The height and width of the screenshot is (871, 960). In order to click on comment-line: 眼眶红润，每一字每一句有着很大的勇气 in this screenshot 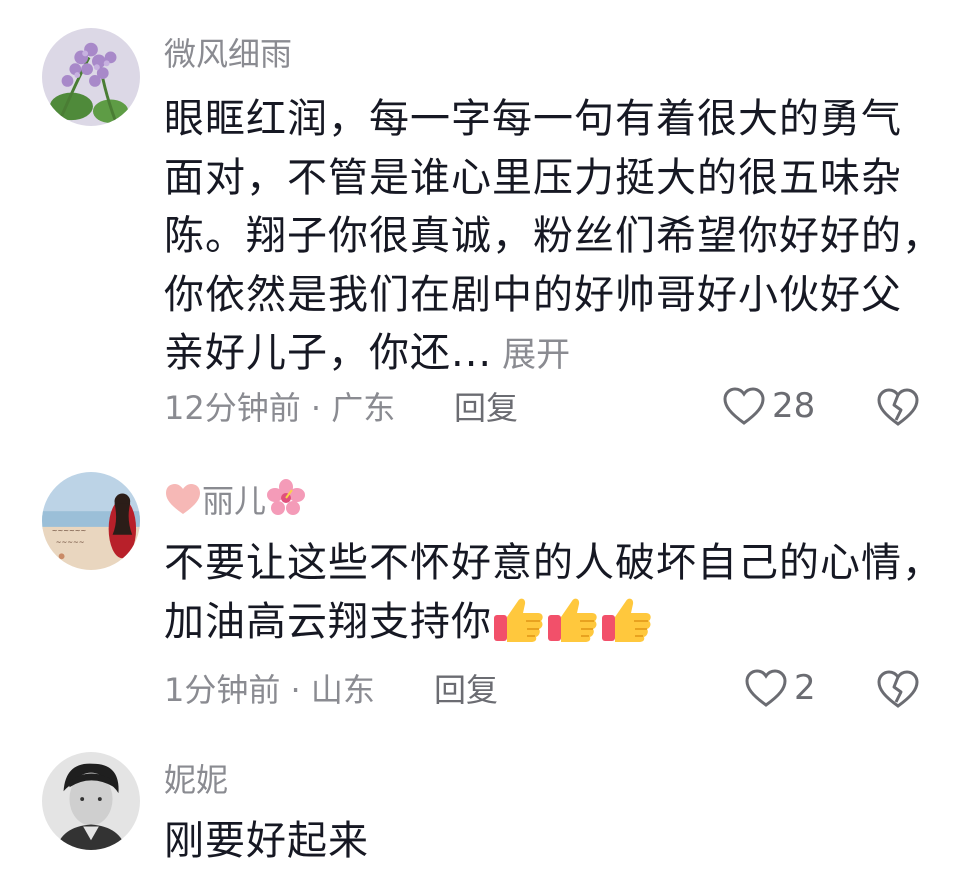, I will do `click(533, 119)`.